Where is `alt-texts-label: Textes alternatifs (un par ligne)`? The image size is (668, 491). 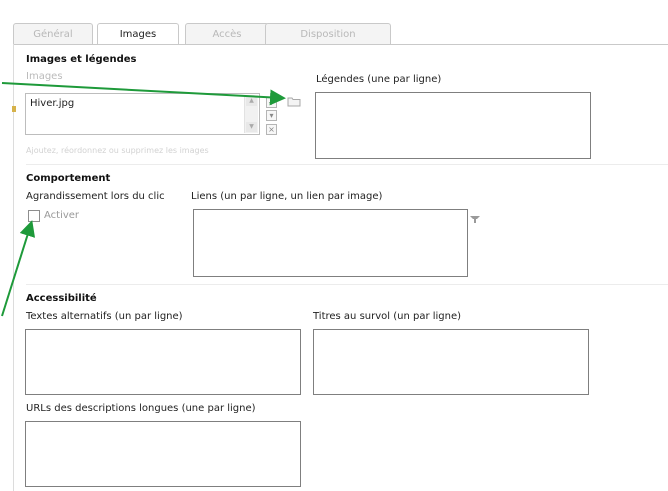 alt-texts-label: Textes alternatifs (un par ligne) is located at coordinates (104, 316).